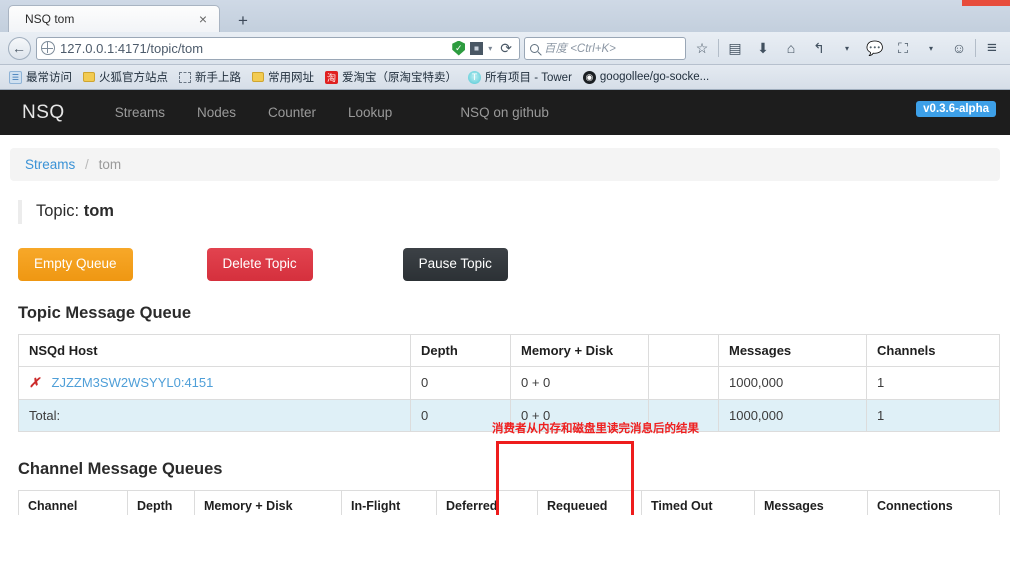 The image size is (1010, 568). I want to click on taobao-icon: 淘, so click(331, 77).